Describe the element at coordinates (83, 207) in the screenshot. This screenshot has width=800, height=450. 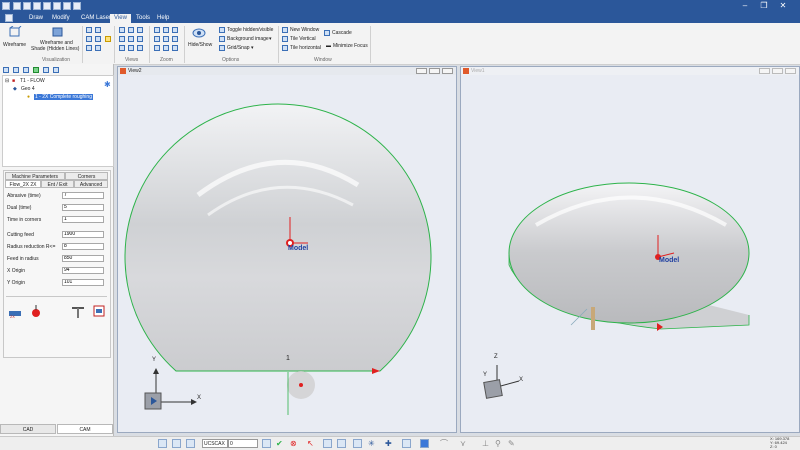
I see `dual-input` at that location.